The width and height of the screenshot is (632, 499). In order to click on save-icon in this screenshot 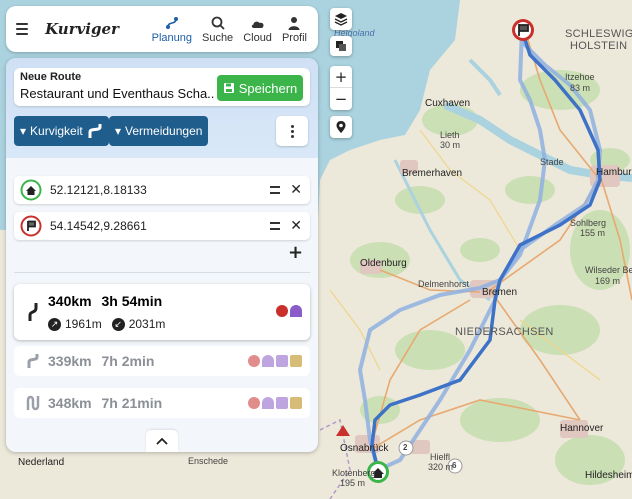, I will do `click(228, 88)`.